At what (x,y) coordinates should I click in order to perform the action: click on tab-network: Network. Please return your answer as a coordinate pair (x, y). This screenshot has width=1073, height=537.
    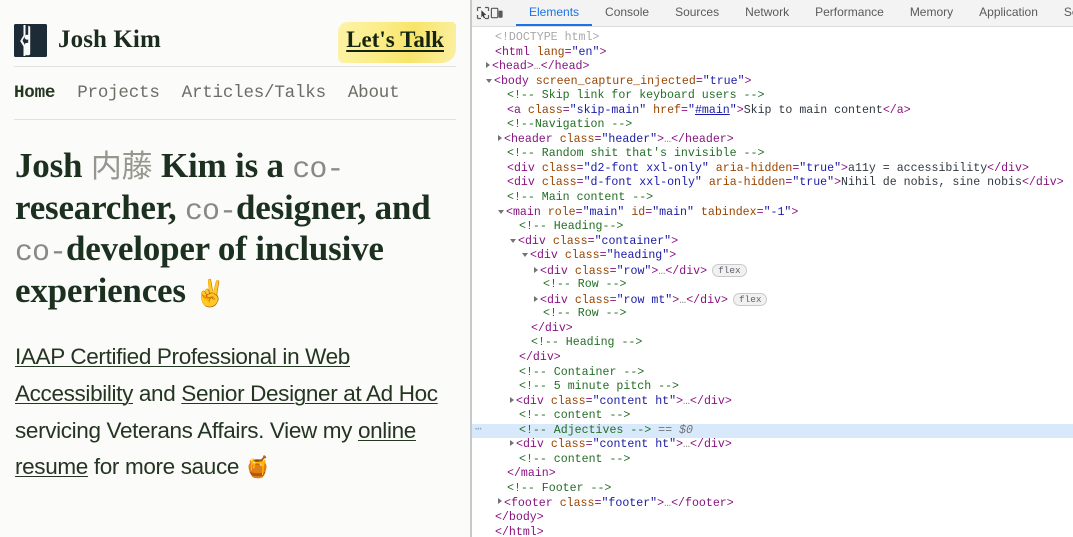
    Looking at the image, I should click on (767, 13).